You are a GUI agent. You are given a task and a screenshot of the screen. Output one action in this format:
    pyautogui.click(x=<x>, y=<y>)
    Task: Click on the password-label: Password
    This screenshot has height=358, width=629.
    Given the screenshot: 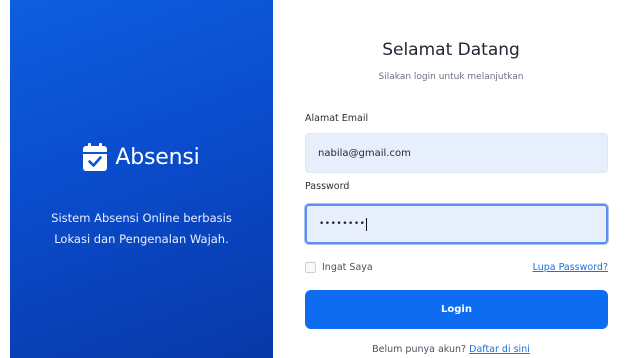 What is the action you would take?
    pyautogui.click(x=327, y=186)
    